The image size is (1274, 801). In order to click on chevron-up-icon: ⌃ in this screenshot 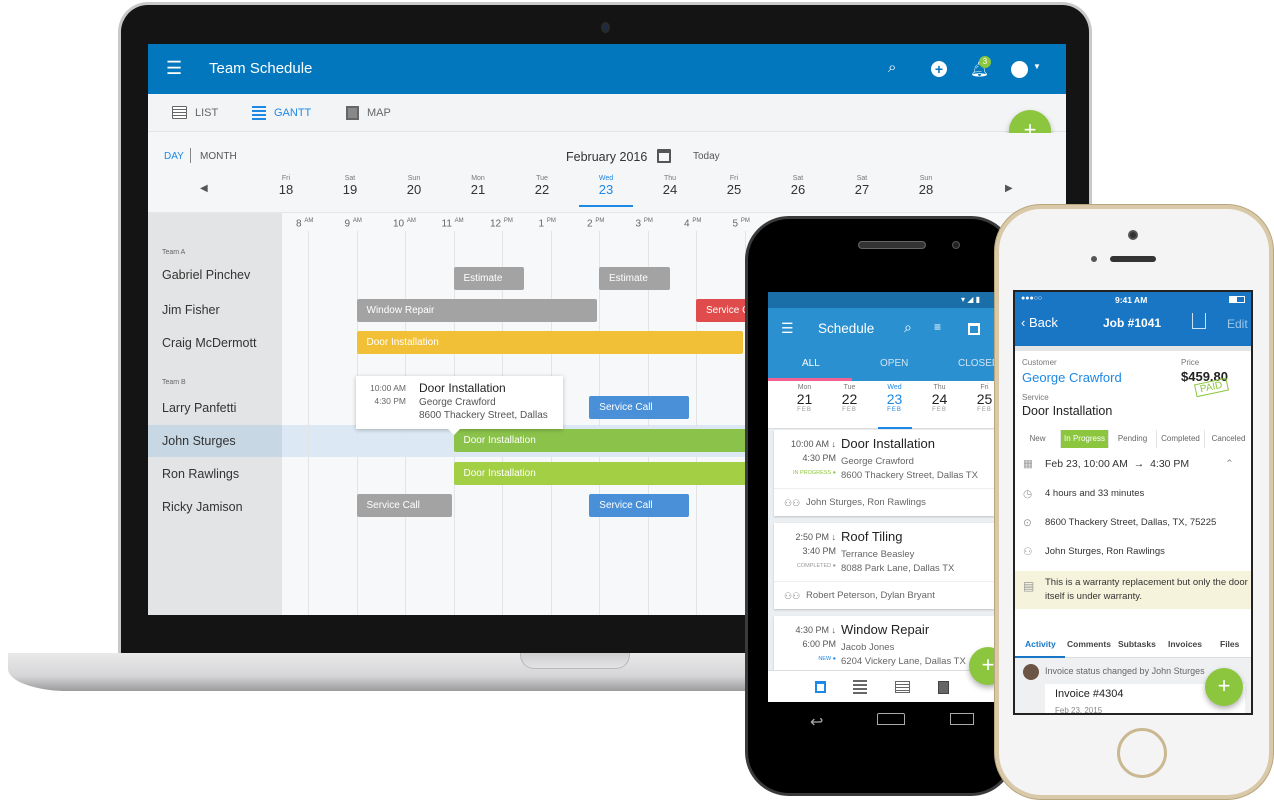, I will do `click(1229, 464)`.